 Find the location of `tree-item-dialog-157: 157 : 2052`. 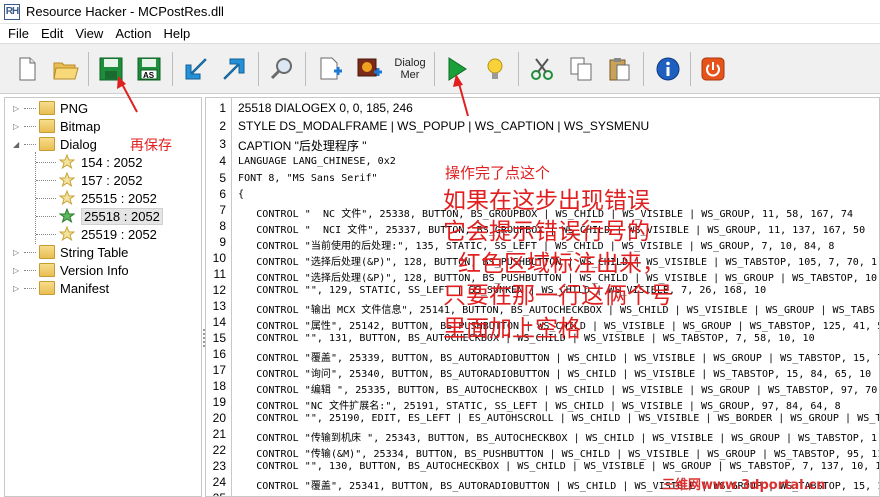

tree-item-dialog-157: 157 : 2052 is located at coordinates (89, 180).